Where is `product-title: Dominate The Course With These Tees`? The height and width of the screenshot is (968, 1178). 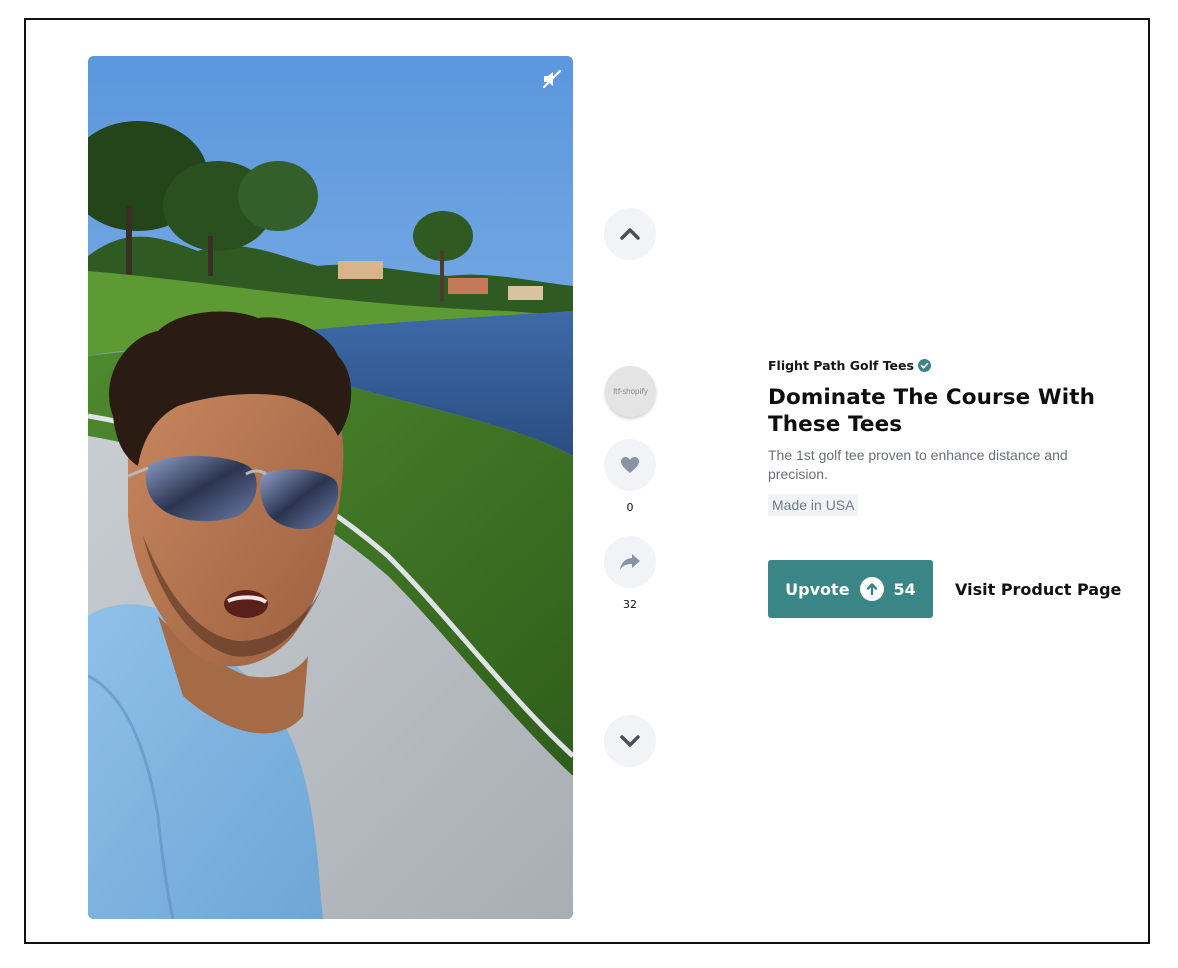
product-title: Dominate The Course With These Tees is located at coordinates (931, 411).